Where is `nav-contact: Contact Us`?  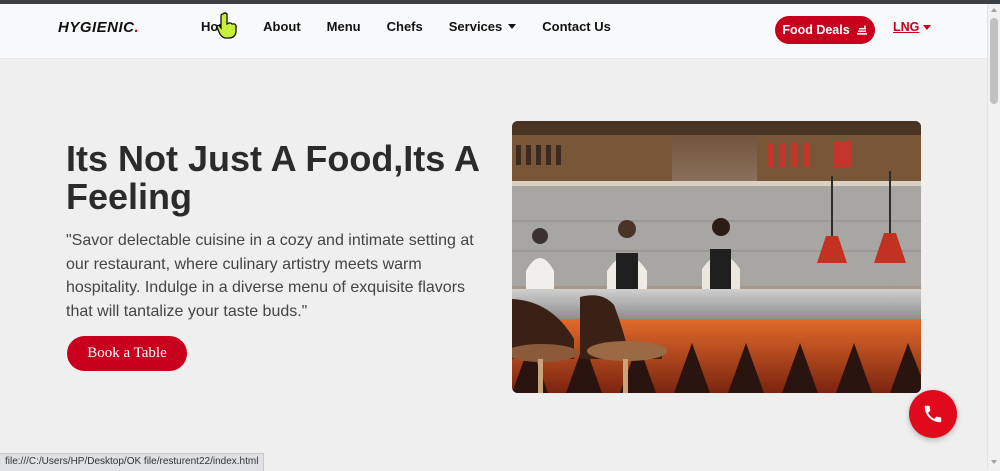 nav-contact: Contact Us is located at coordinates (576, 26).